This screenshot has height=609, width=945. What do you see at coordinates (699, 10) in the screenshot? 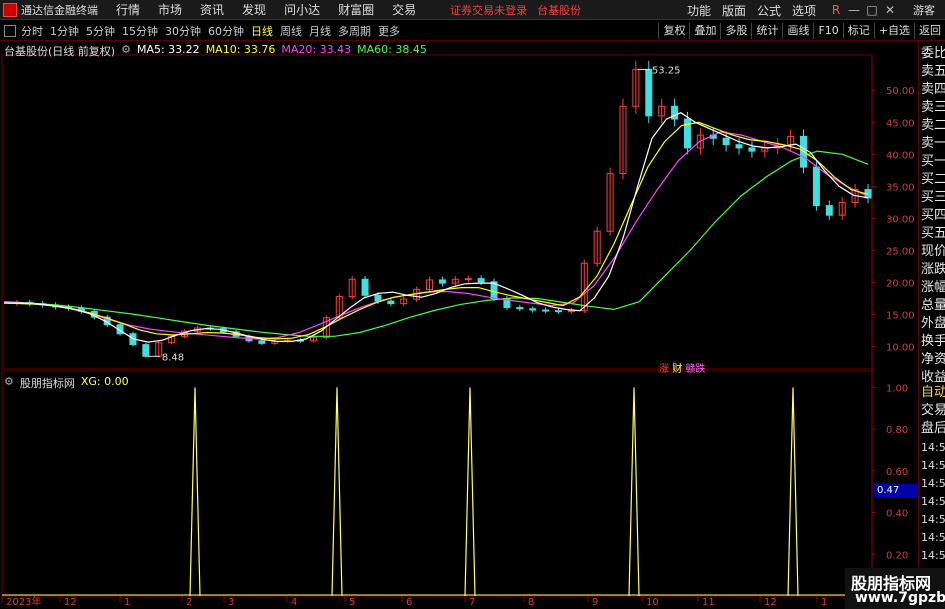
I see `menu-gongneng: 功能` at bounding box center [699, 10].